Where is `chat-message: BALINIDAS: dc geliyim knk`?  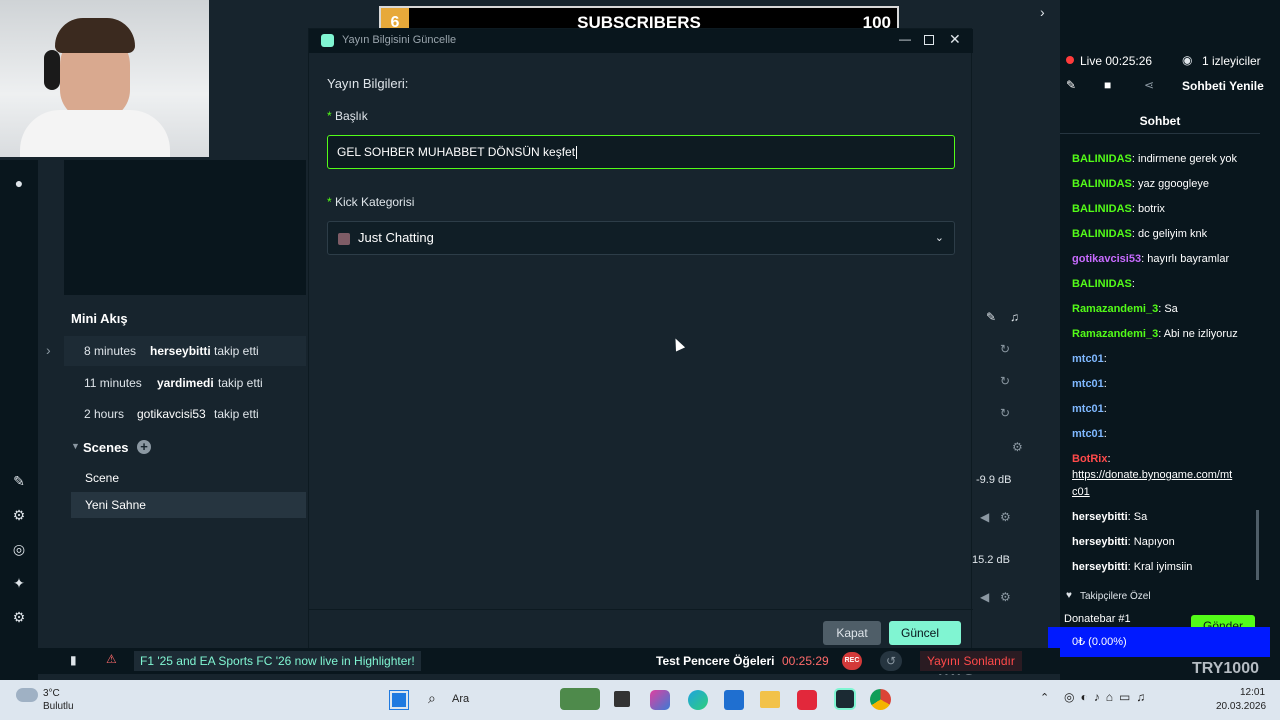
chat-message: BALINIDAS: dc geliyim knk is located at coordinates (1172, 234).